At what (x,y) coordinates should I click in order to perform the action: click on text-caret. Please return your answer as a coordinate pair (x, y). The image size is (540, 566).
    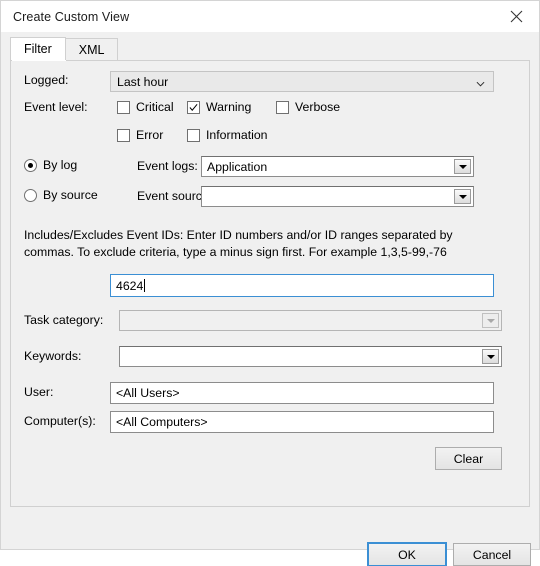
    Looking at the image, I should click on (145, 285).